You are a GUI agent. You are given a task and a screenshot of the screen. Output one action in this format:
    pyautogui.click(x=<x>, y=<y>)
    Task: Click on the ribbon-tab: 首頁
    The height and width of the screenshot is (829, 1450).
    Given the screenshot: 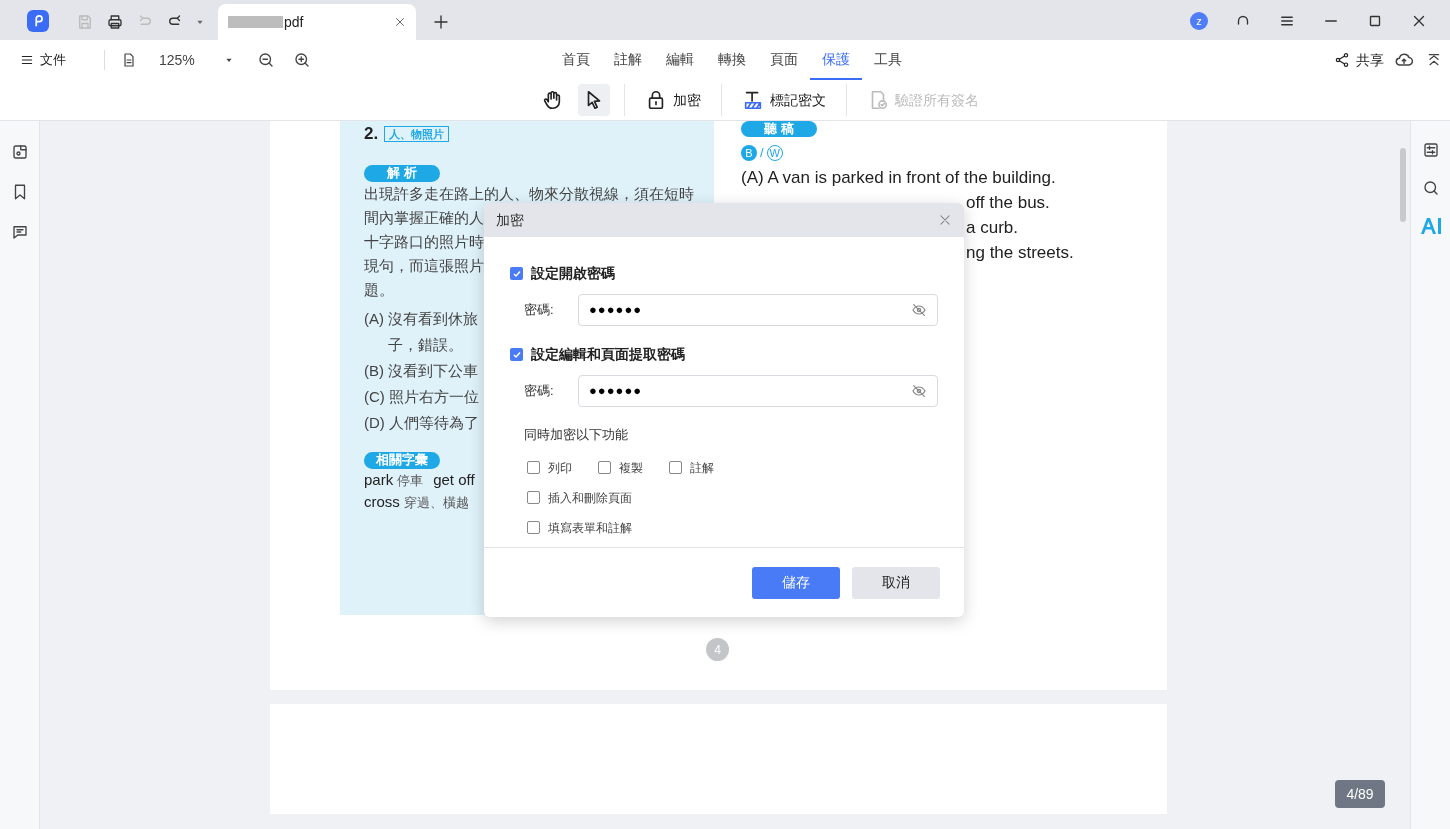 What is the action you would take?
    pyautogui.click(x=576, y=60)
    